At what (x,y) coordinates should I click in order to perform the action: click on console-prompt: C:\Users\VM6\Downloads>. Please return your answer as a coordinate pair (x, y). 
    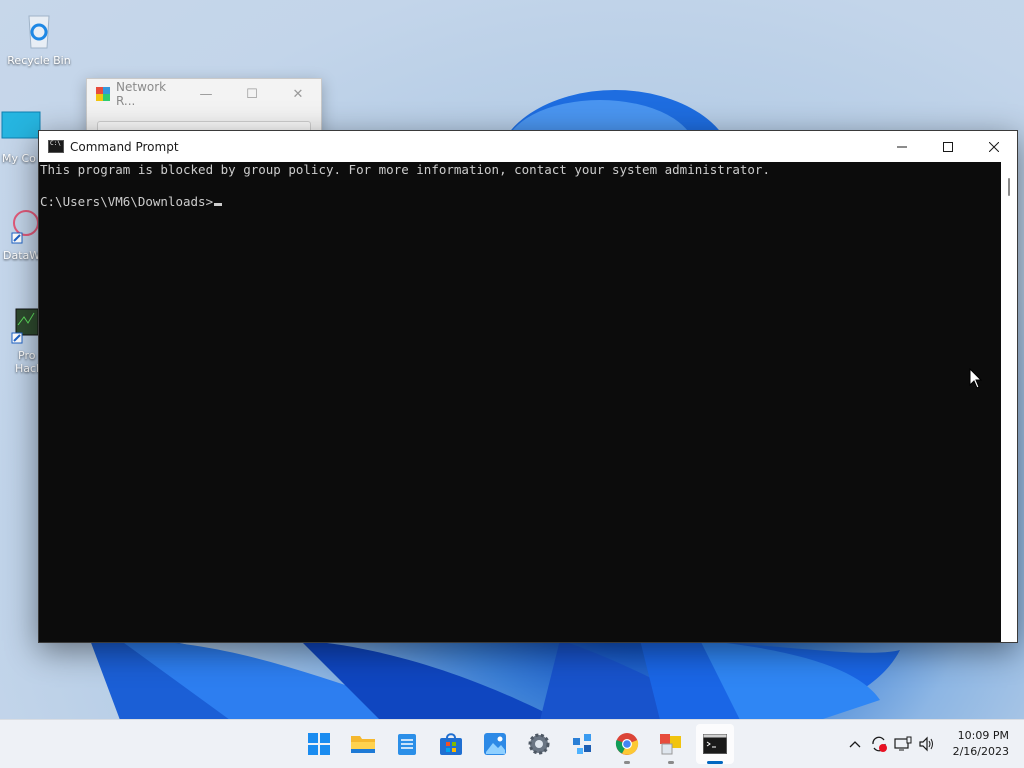
    Looking at the image, I should click on (127, 201).